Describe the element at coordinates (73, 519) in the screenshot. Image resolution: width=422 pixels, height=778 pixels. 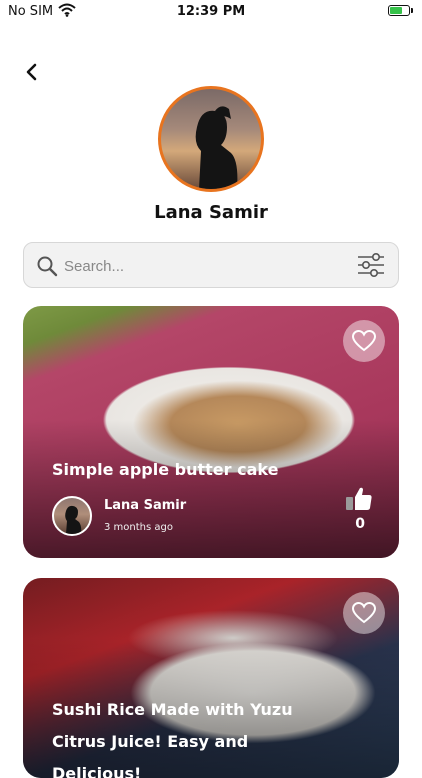
I see `author-photo-silhouette` at that location.